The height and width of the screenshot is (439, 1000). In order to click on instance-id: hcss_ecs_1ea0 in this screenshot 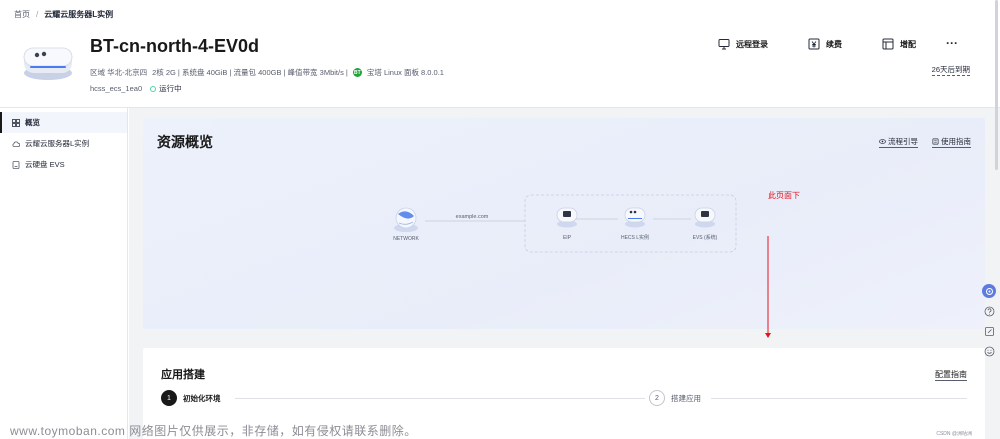, I will do `click(116, 88)`.